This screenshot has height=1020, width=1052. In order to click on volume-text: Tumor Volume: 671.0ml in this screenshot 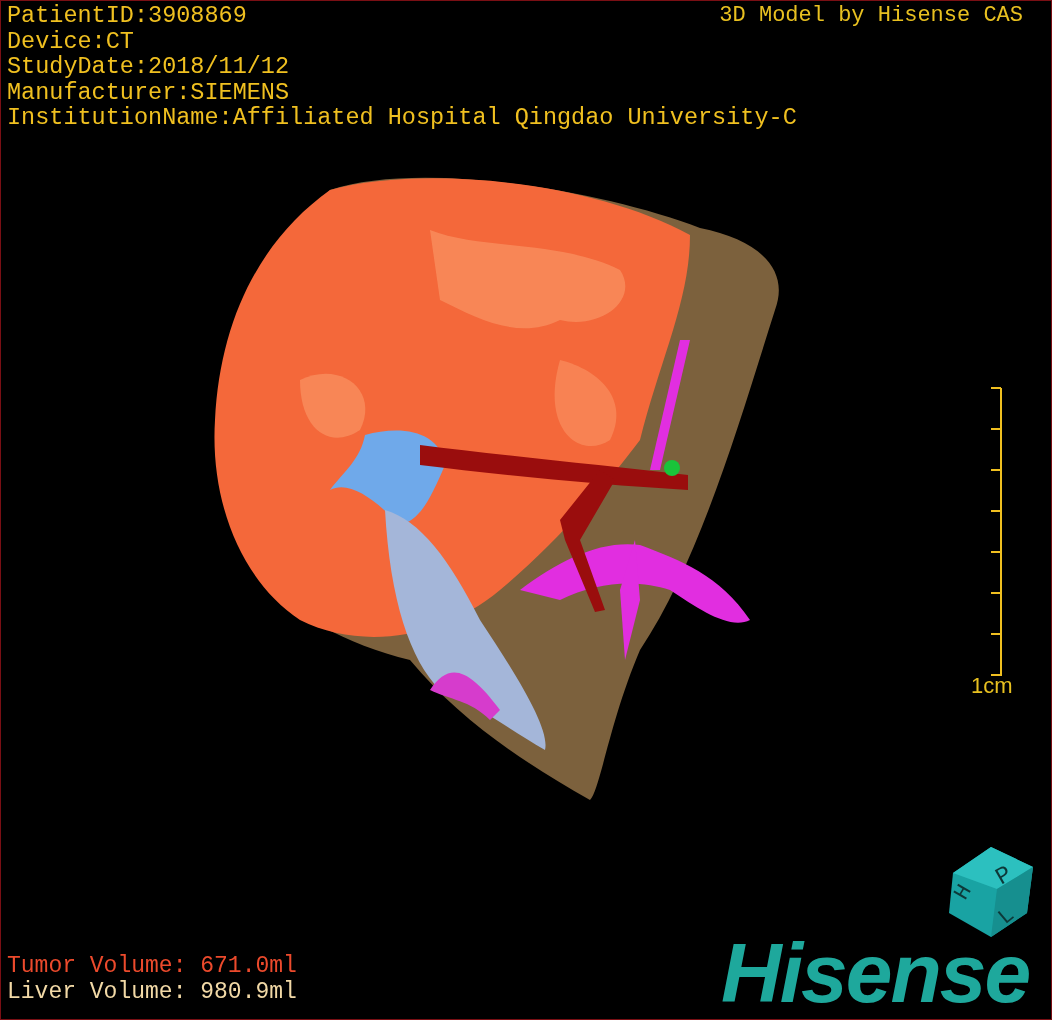, I will do `click(152, 966)`.